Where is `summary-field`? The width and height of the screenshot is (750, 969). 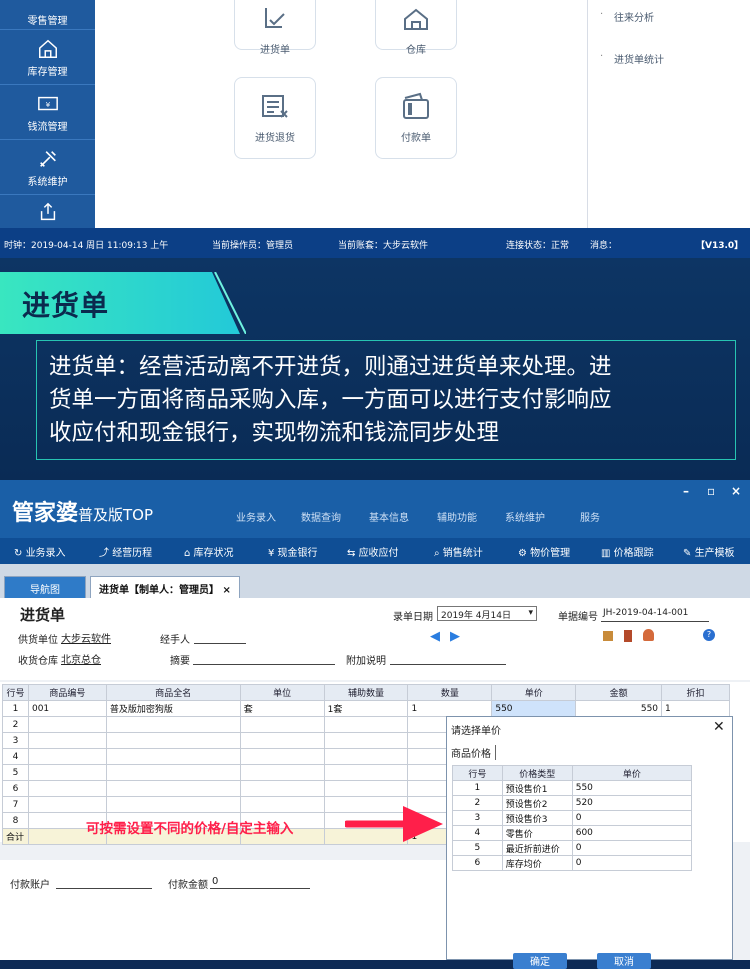
summary-field is located at coordinates (264, 664).